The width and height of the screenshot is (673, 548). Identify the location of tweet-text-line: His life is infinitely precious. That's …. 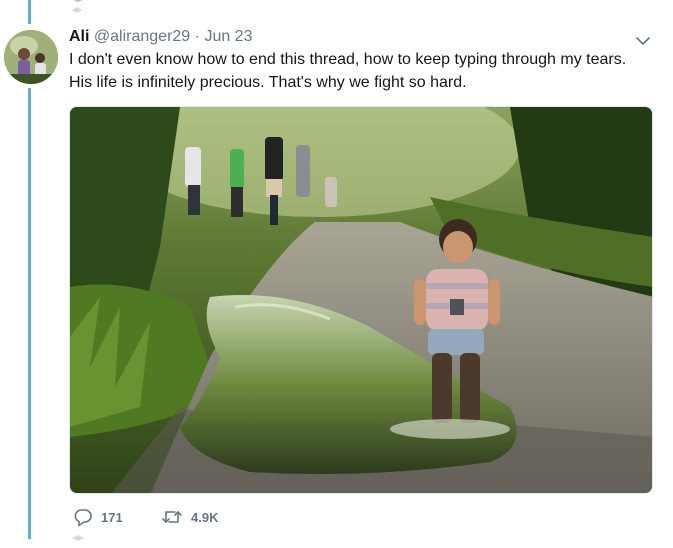
(268, 82).